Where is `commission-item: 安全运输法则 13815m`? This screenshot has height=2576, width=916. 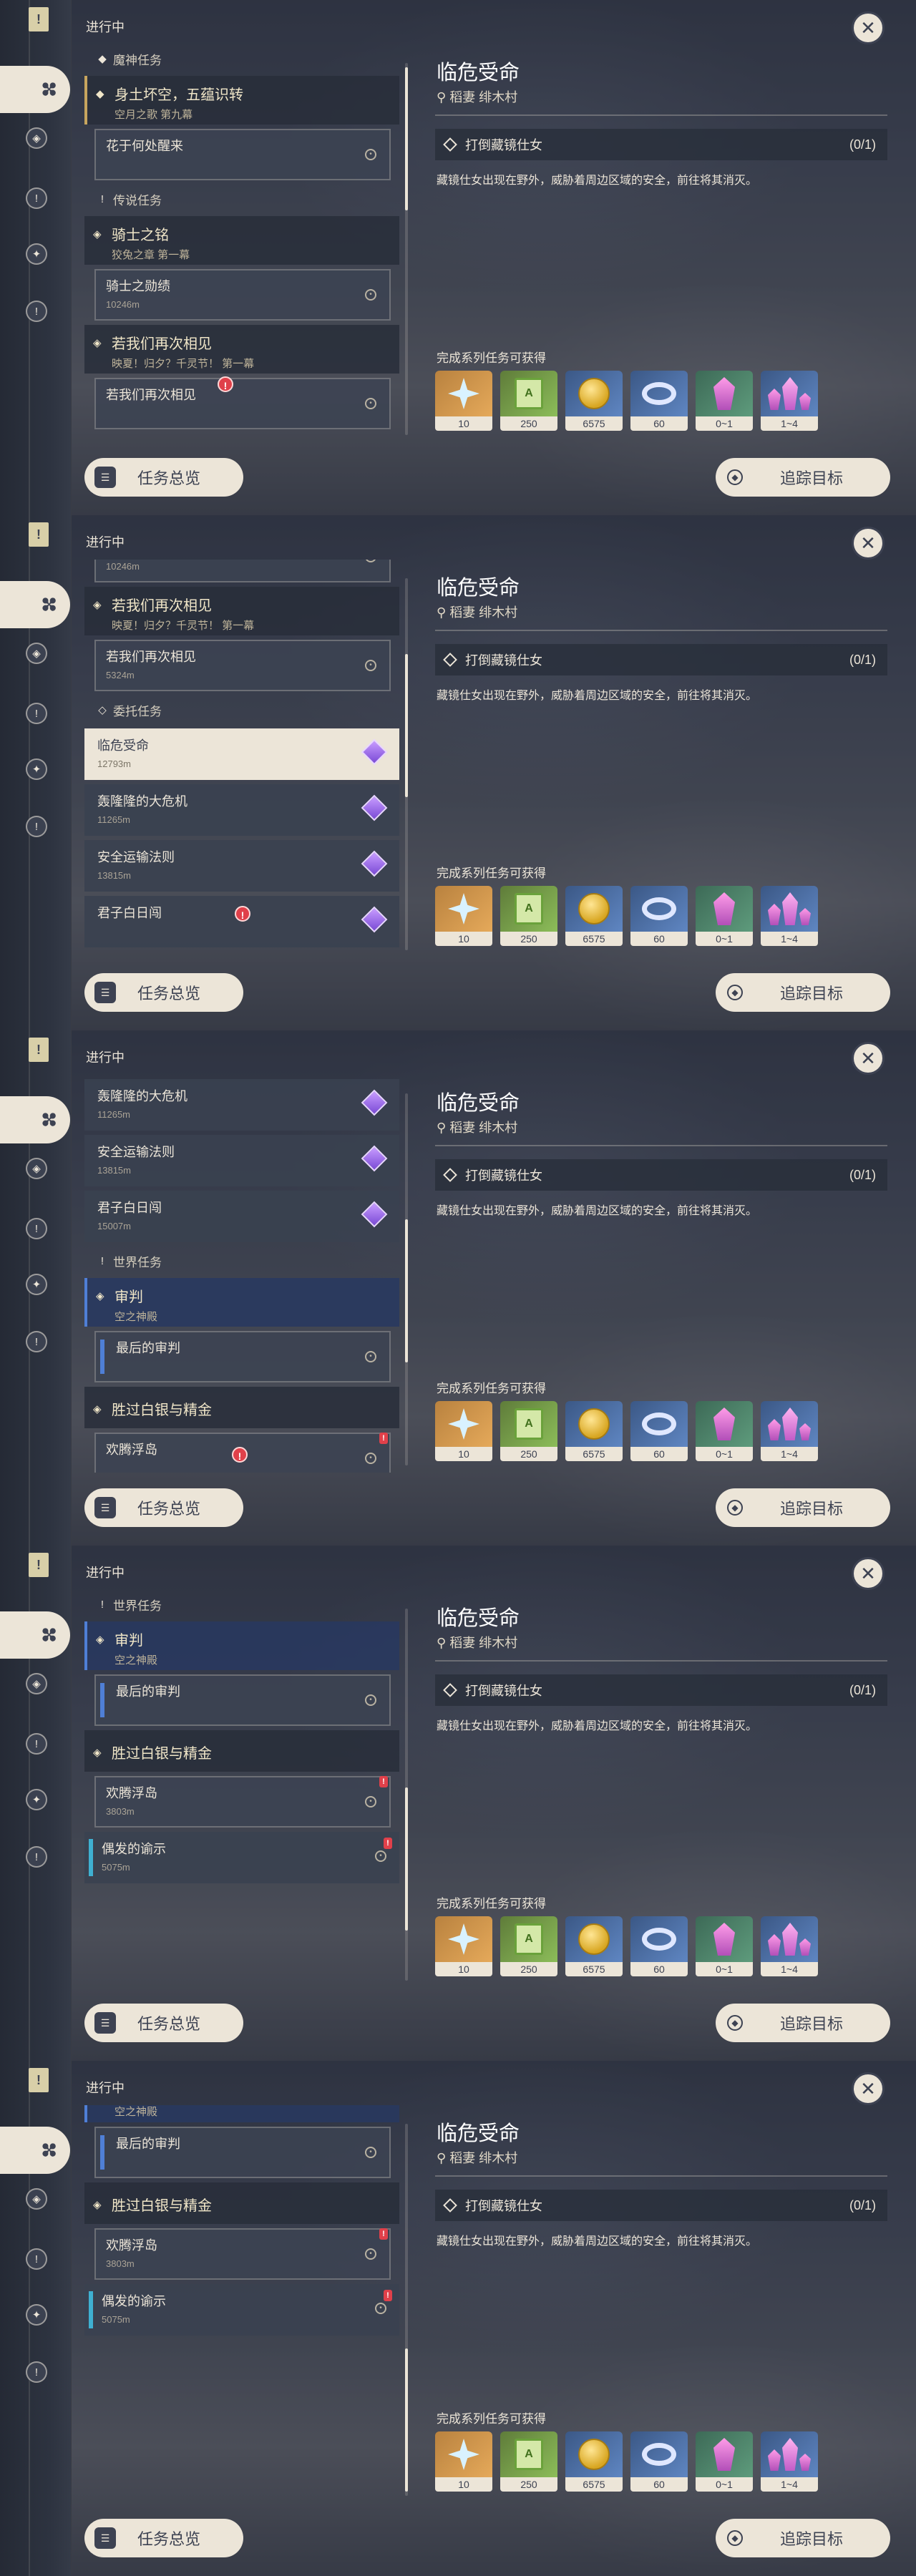
commission-item: 安全运输法则 13815m is located at coordinates (241, 866).